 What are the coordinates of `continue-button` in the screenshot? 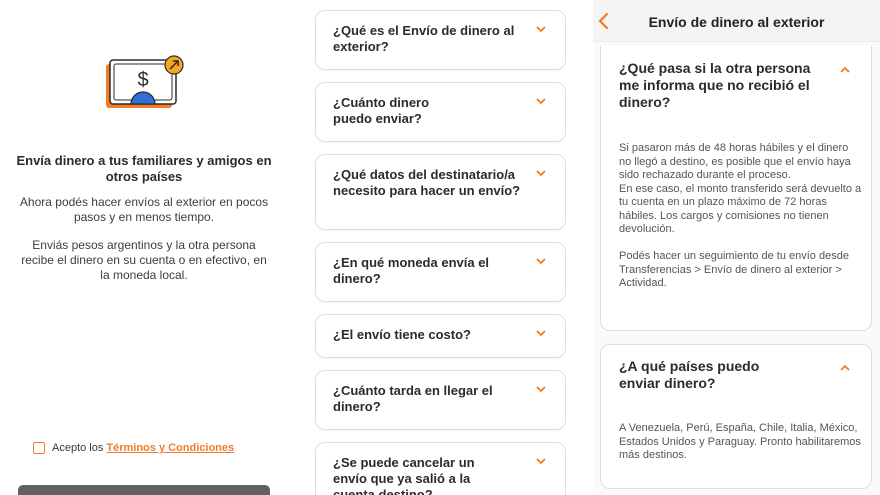 It's located at (144, 490).